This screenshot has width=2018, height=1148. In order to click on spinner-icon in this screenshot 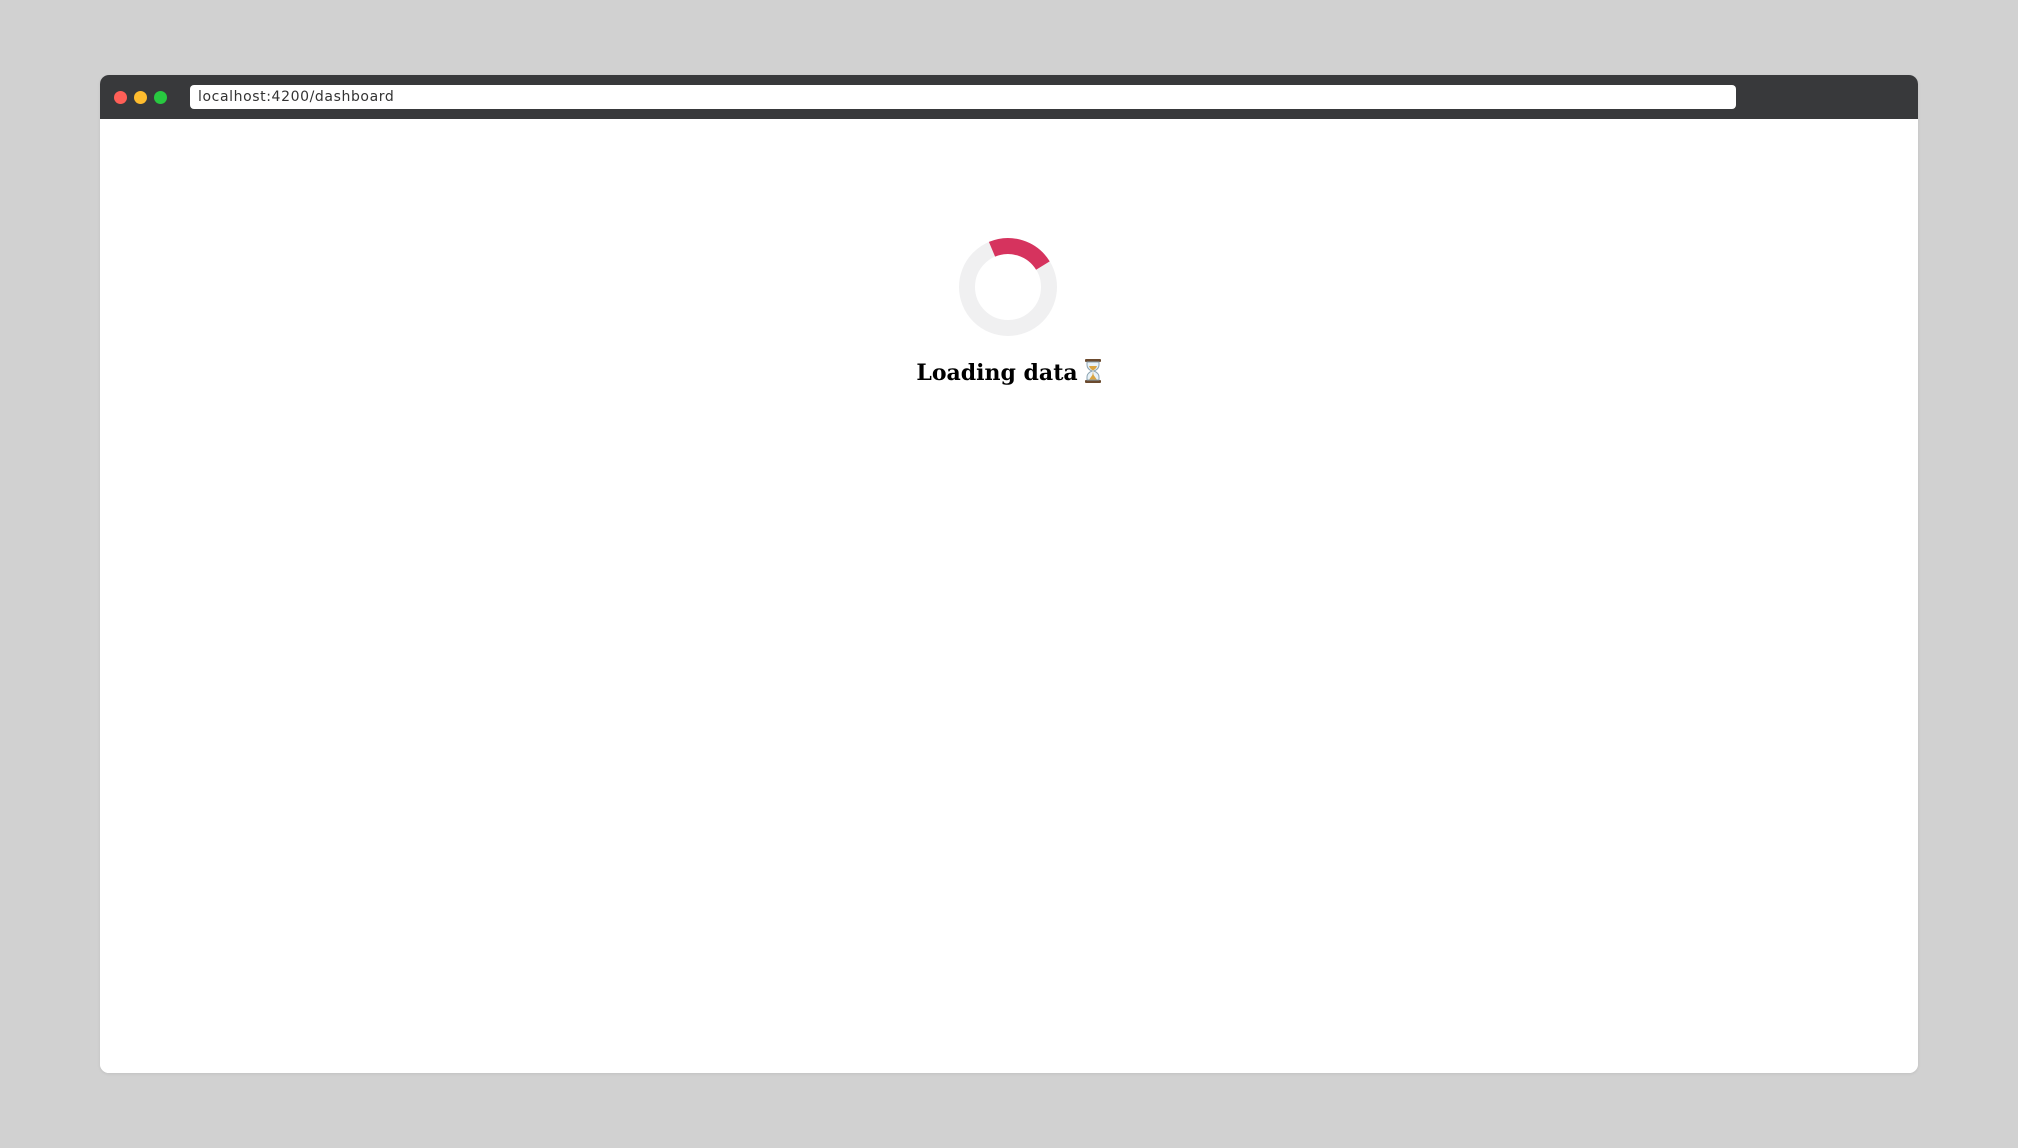, I will do `click(1008, 287)`.